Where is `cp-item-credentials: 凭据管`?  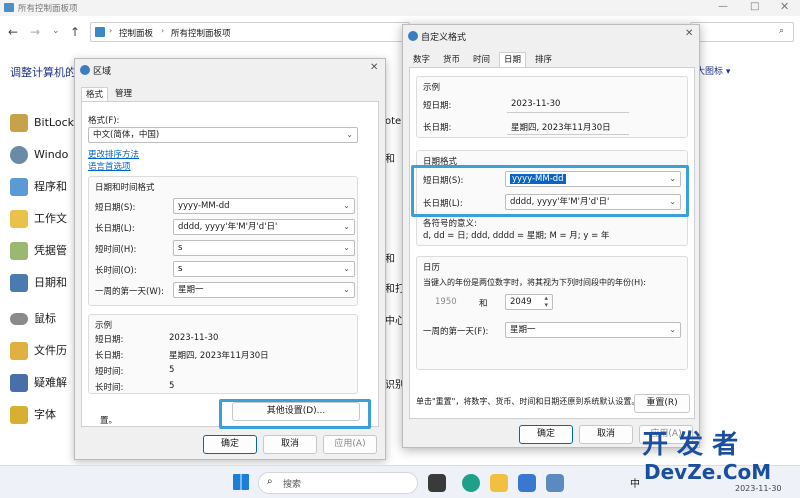
cp-item-credentials: 凭据管 is located at coordinates (38, 251).